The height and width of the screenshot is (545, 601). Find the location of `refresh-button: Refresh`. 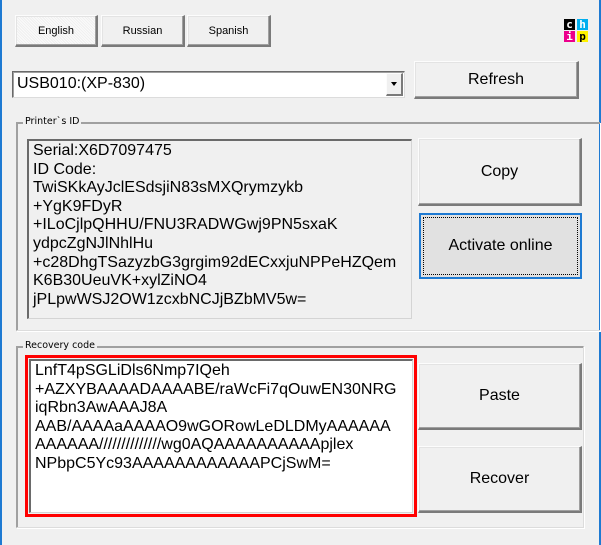

refresh-button: Refresh is located at coordinates (496, 80).